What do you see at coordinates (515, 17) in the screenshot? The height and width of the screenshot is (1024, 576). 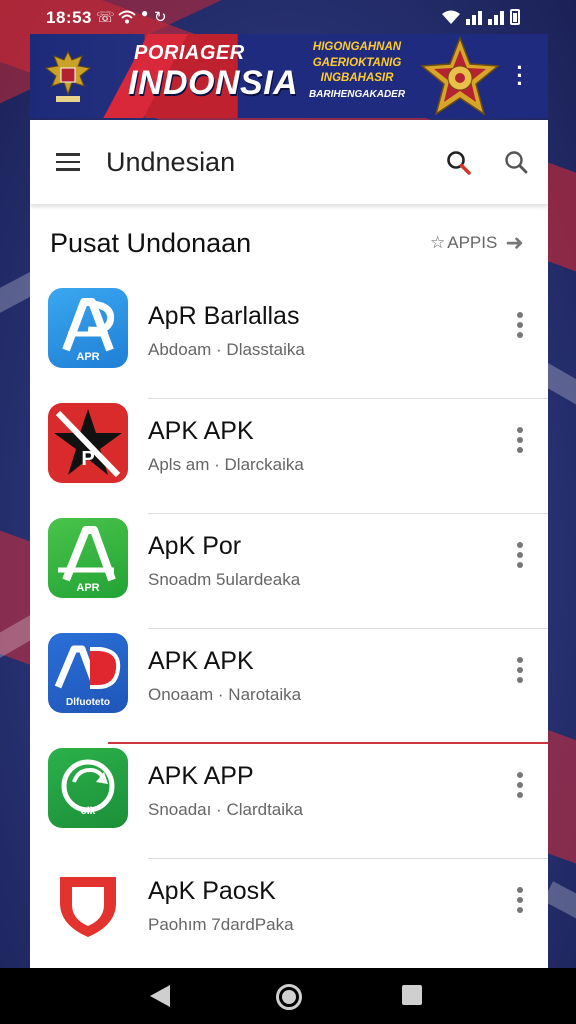 I see `battery-icon` at bounding box center [515, 17].